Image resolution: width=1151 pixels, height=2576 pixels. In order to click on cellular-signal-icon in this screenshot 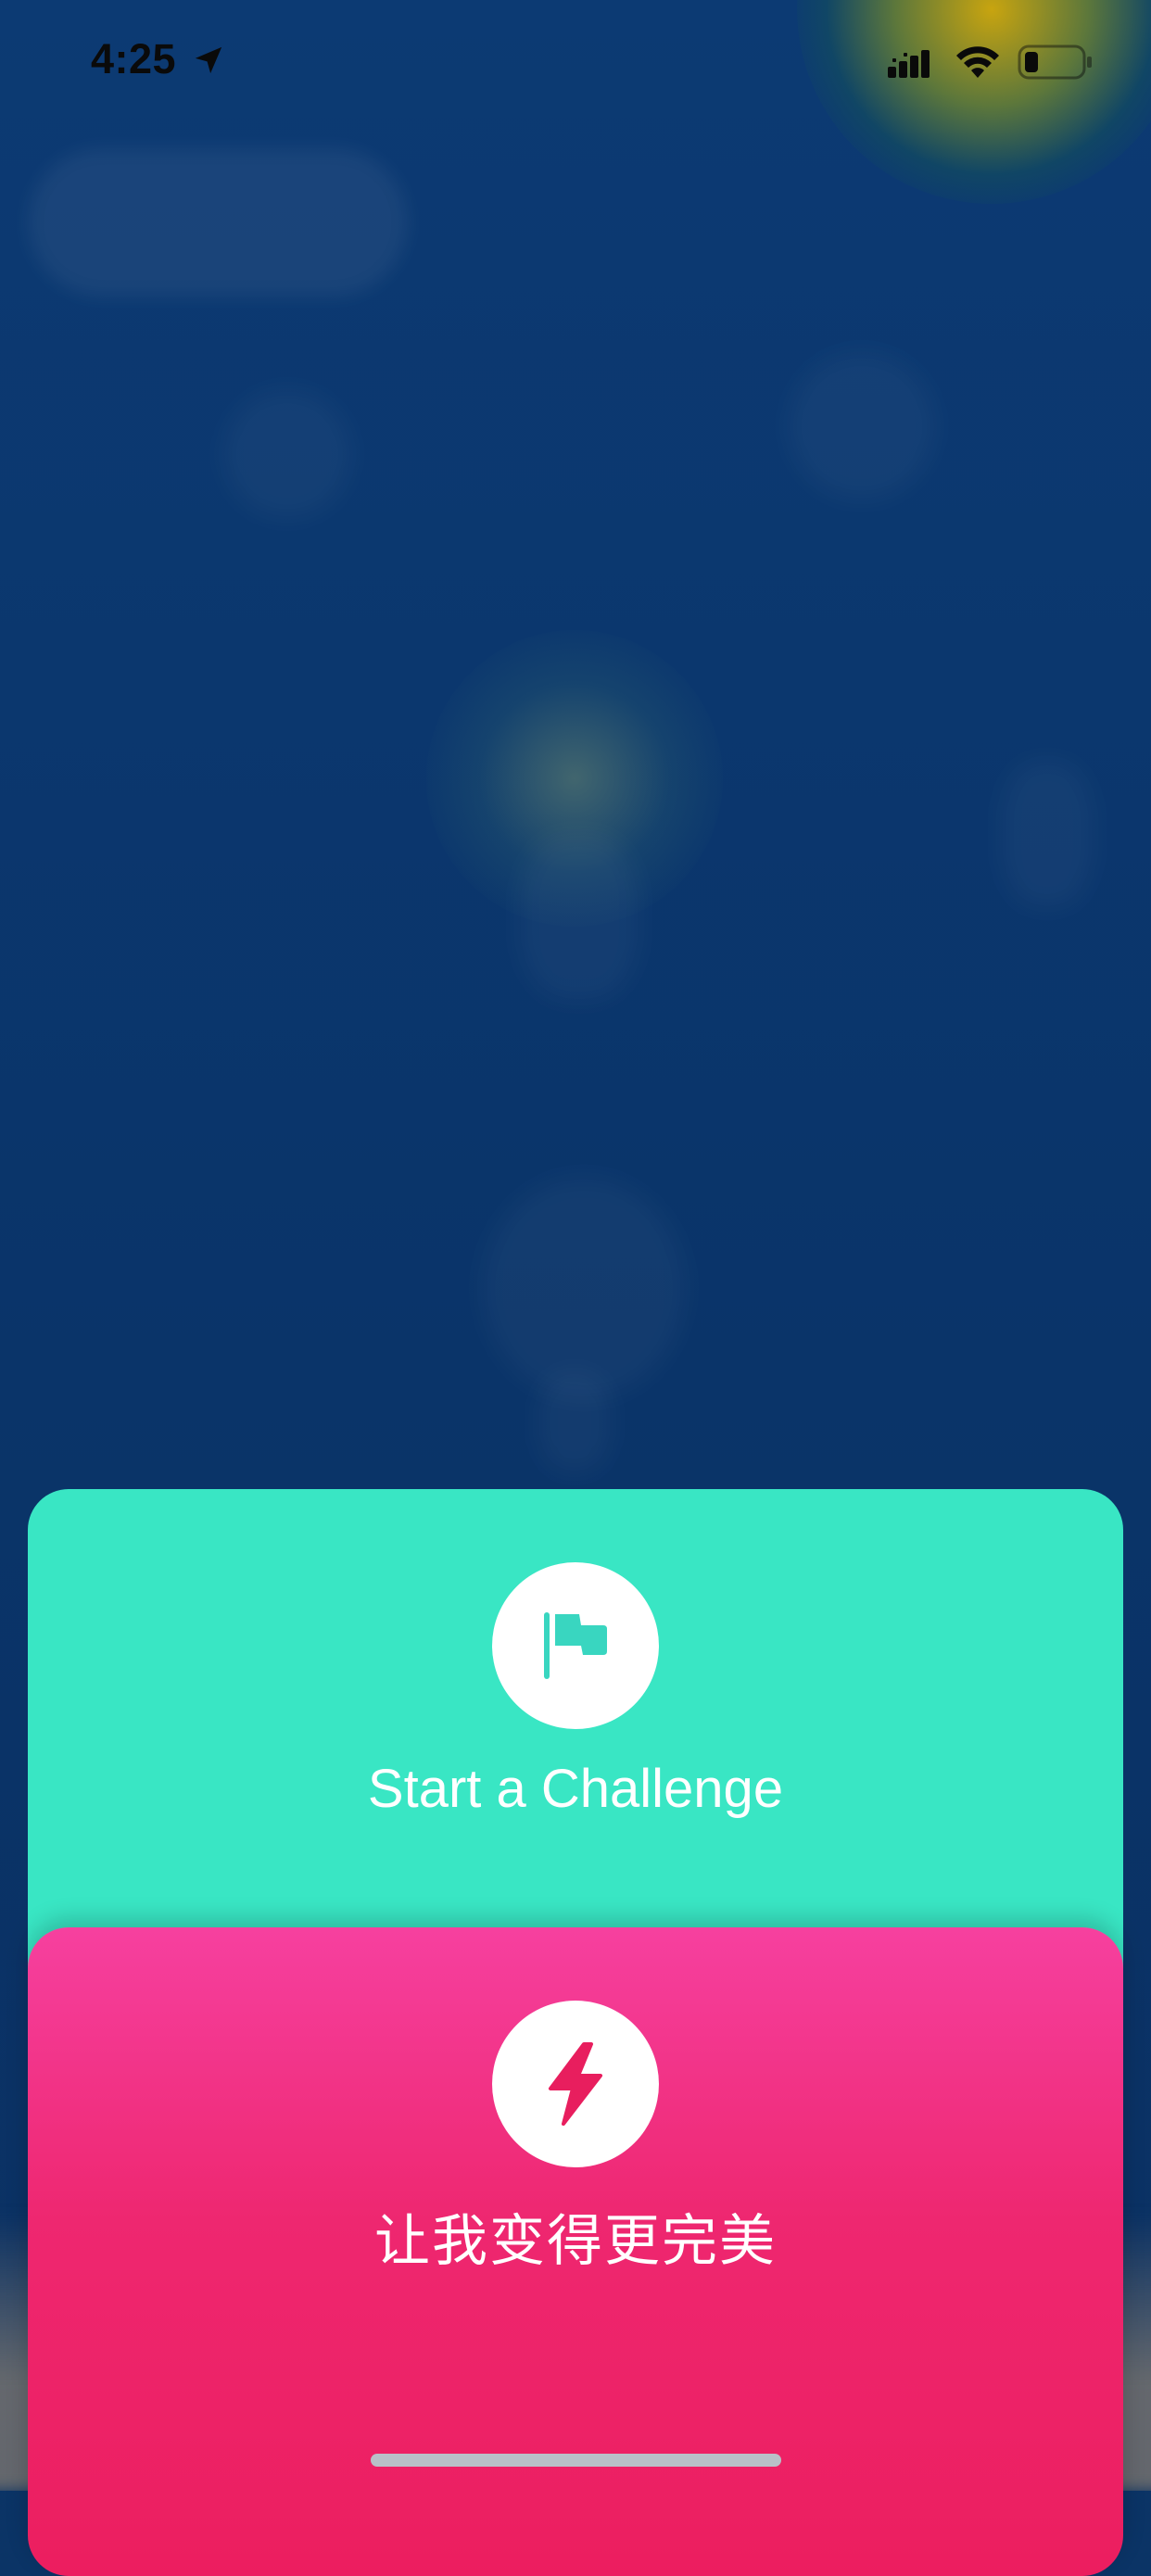, I will do `click(909, 64)`.